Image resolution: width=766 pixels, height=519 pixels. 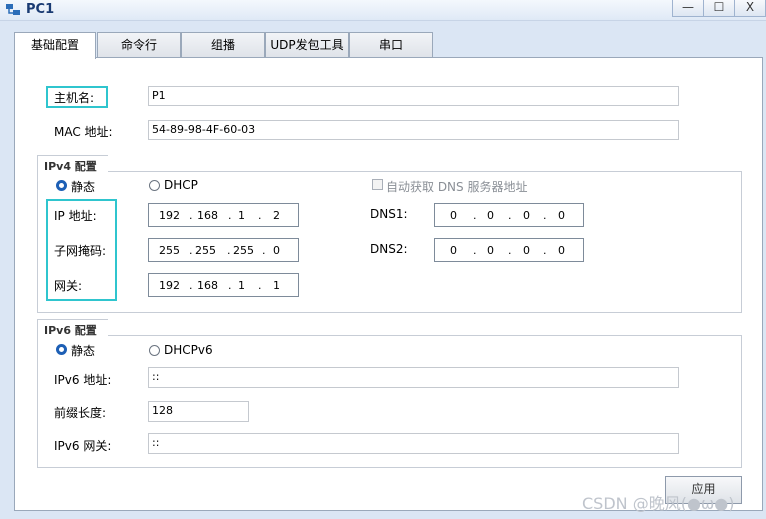 What do you see at coordinates (169, 285) in the screenshot?
I see `gateway-octet-1: 192` at bounding box center [169, 285].